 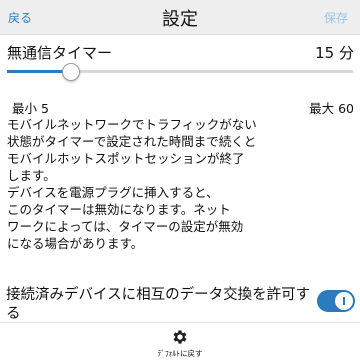 What do you see at coordinates (38, 71) in the screenshot?
I see `slider-fill` at bounding box center [38, 71].